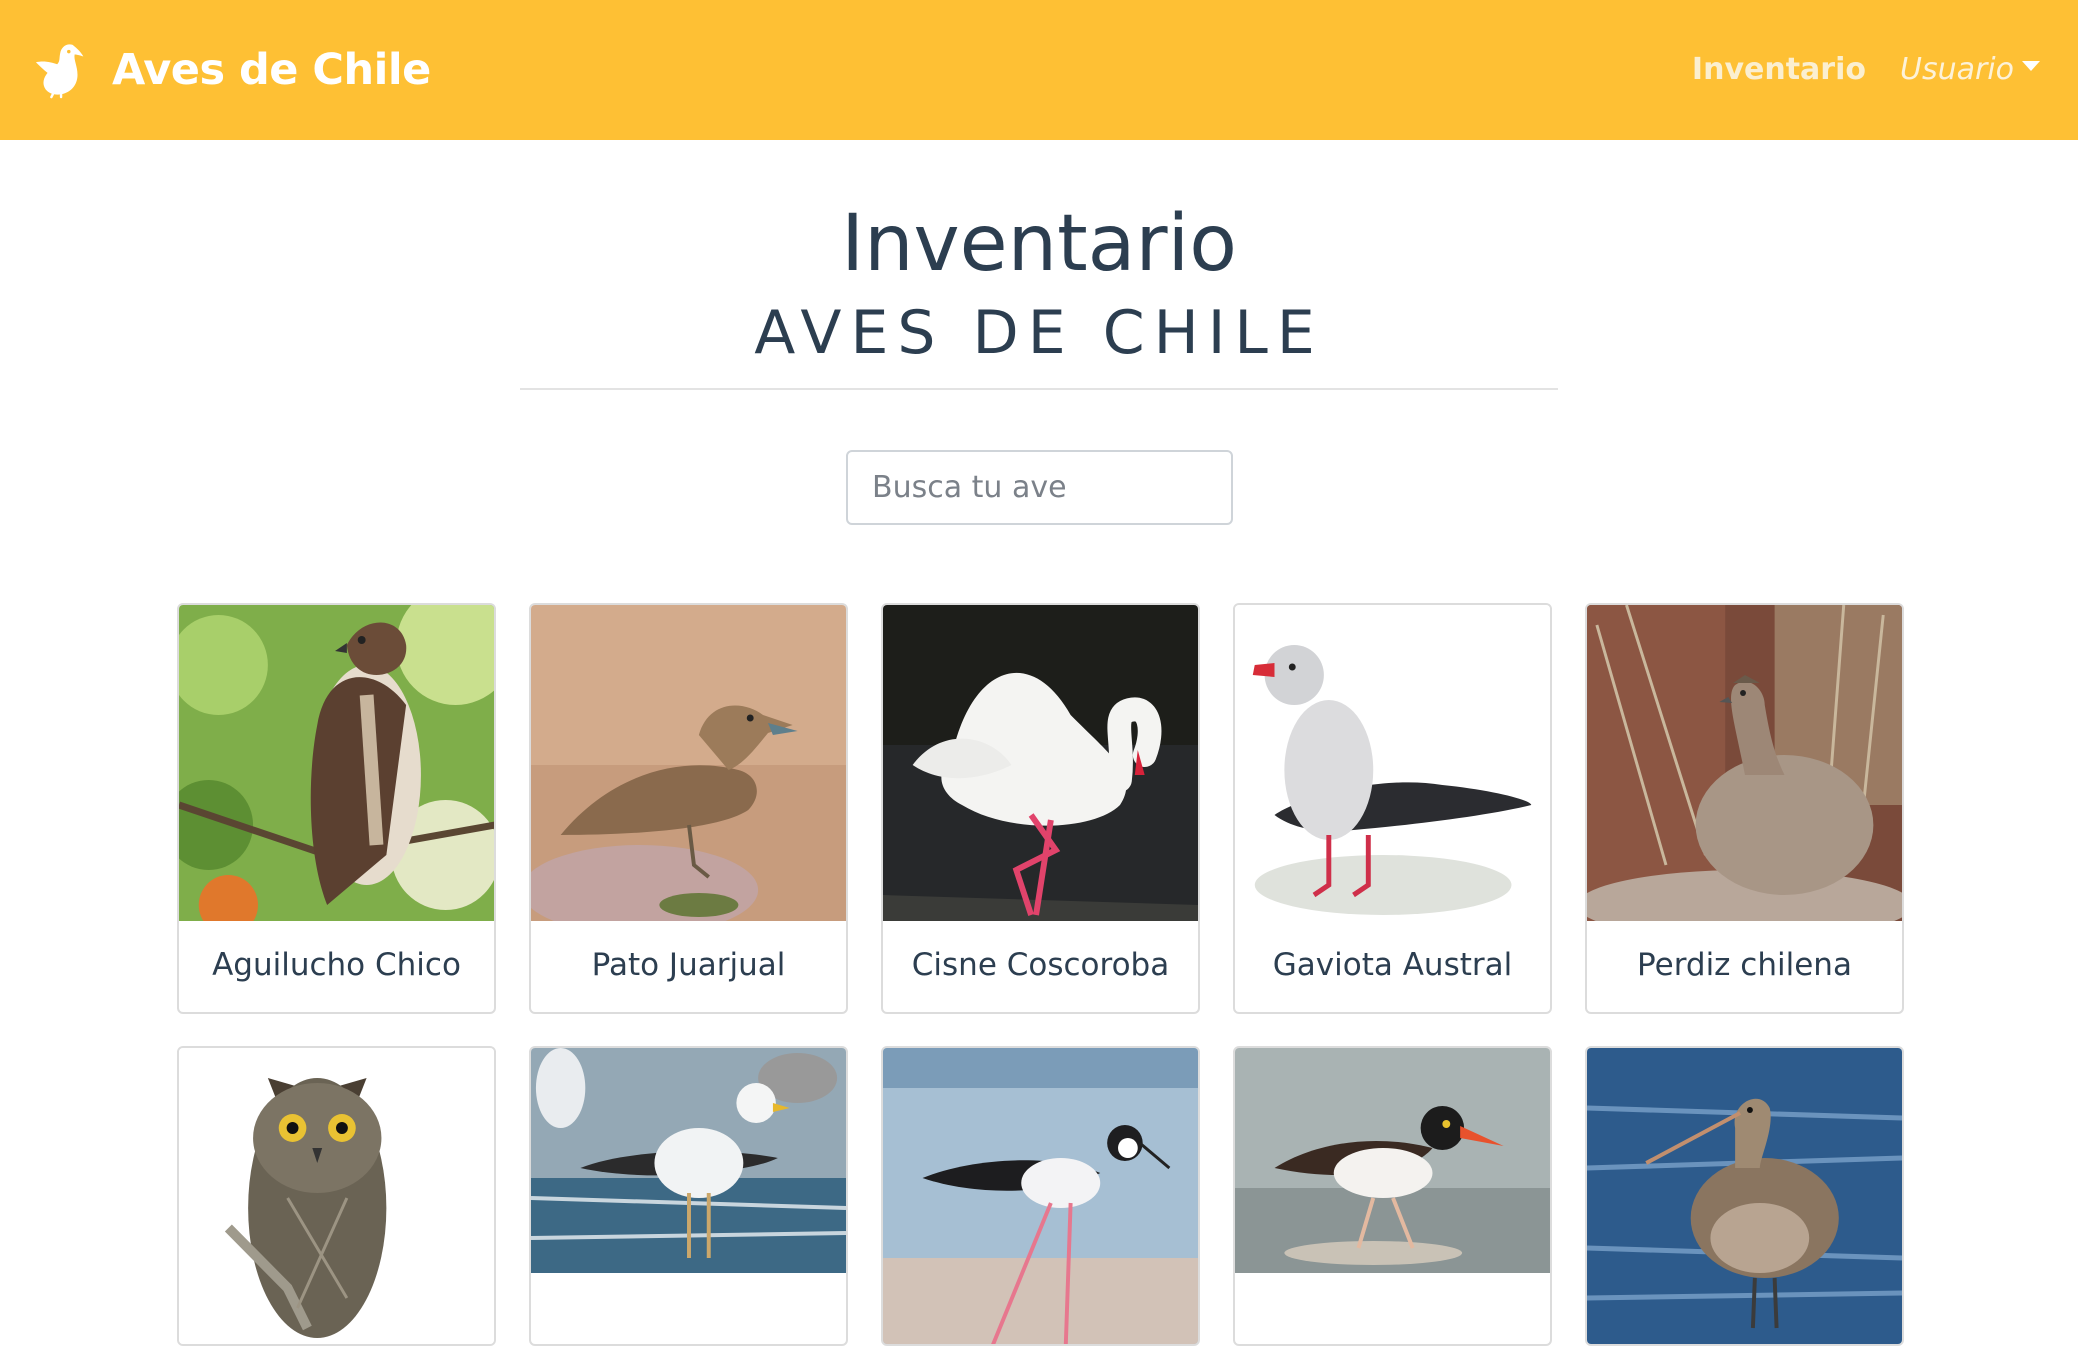 Image resolution: width=2078 pixels, height=1346 pixels. What do you see at coordinates (1744, 965) in the screenshot?
I see `bird-name: Perdiz chilena` at bounding box center [1744, 965].